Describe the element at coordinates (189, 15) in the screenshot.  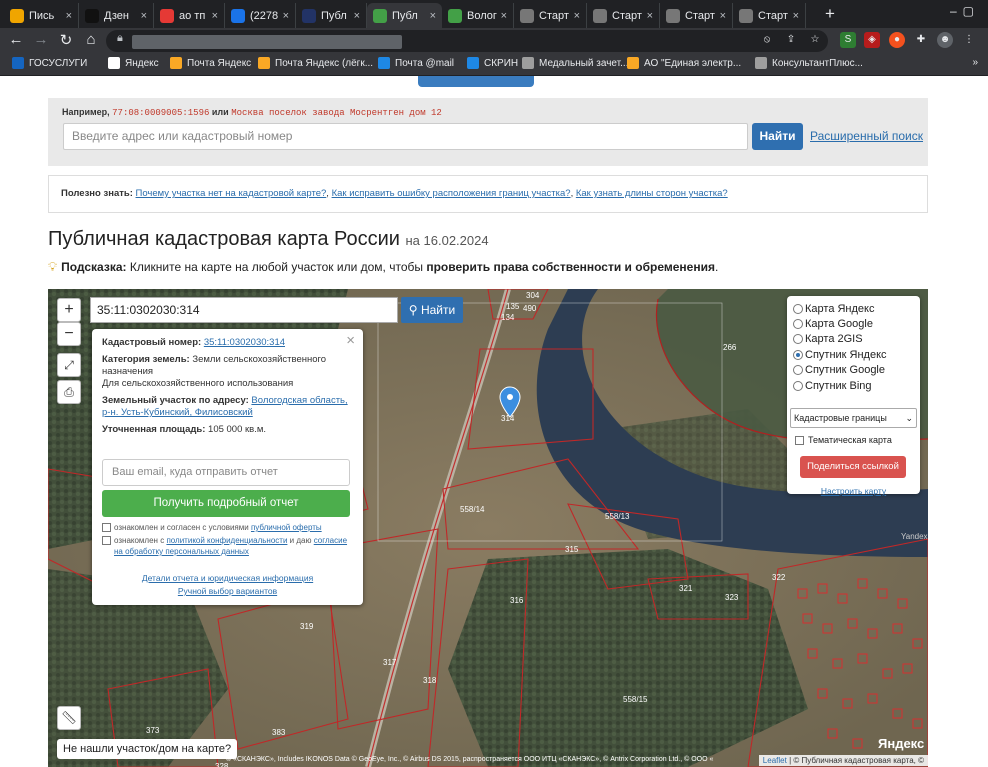
I see `browser-tab: ао тп ×` at that location.